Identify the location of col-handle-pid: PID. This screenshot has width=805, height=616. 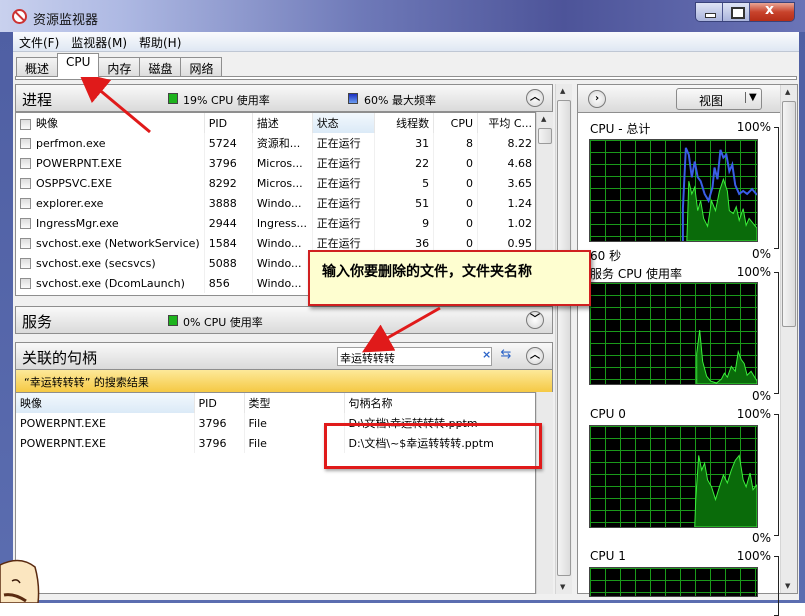
(219, 403).